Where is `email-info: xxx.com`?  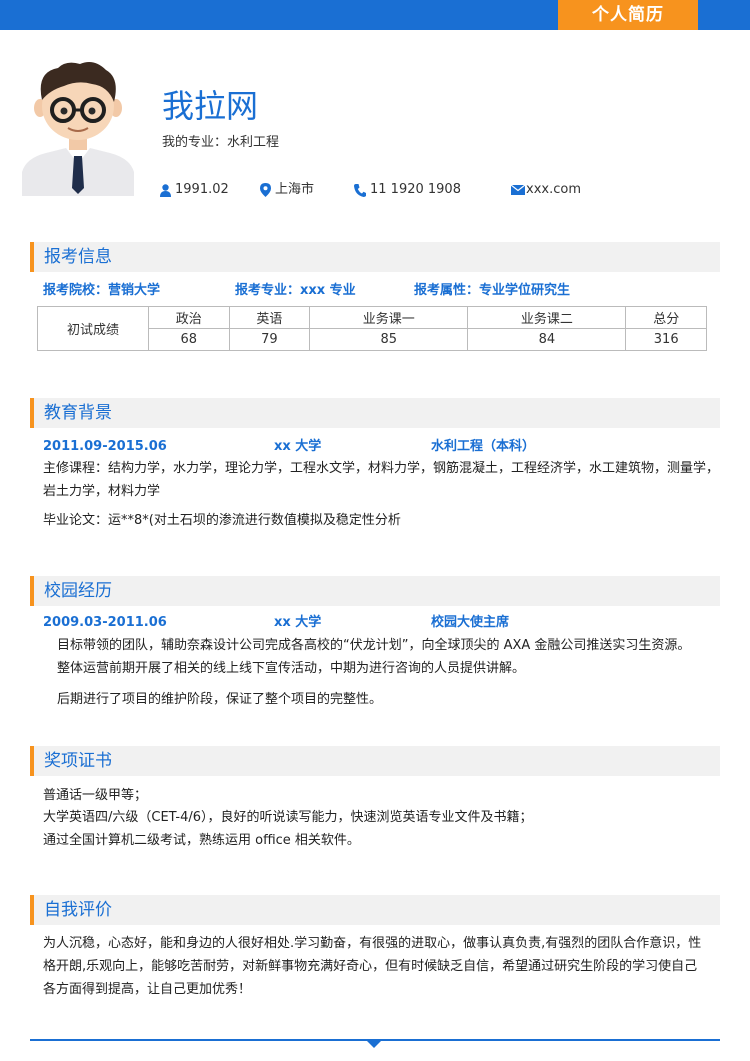 email-info: xxx.com is located at coordinates (546, 190).